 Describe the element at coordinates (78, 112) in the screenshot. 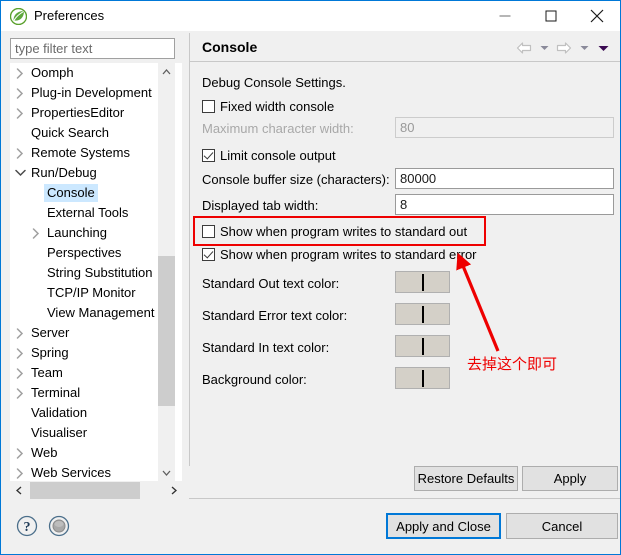

I see `sidebar-item-label: PropertiesEditor` at that location.